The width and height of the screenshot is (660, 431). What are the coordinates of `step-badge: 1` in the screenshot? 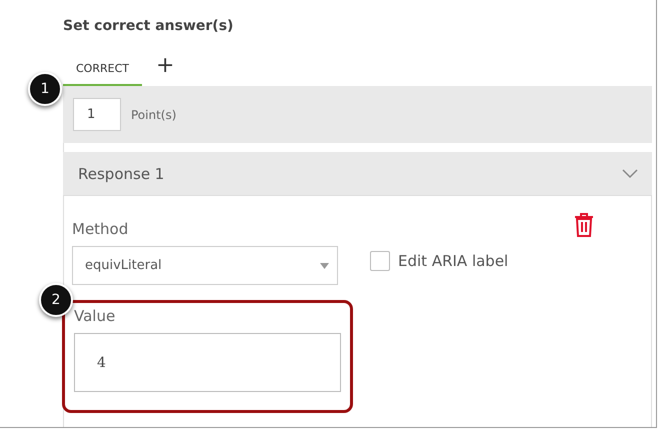 It's located at (45, 89).